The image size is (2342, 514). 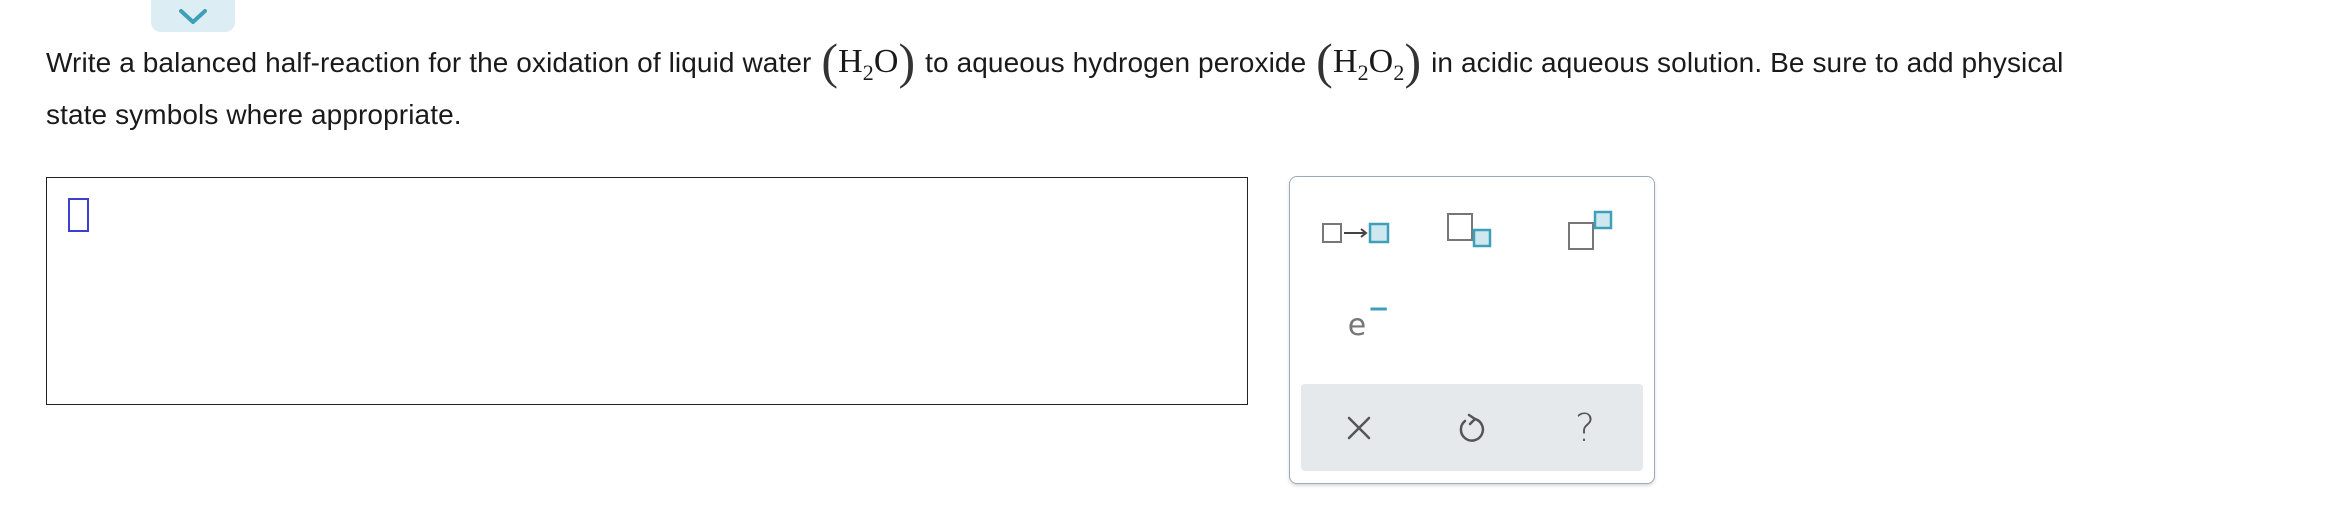 I want to click on superscript-icon, so click(x=1590, y=230).